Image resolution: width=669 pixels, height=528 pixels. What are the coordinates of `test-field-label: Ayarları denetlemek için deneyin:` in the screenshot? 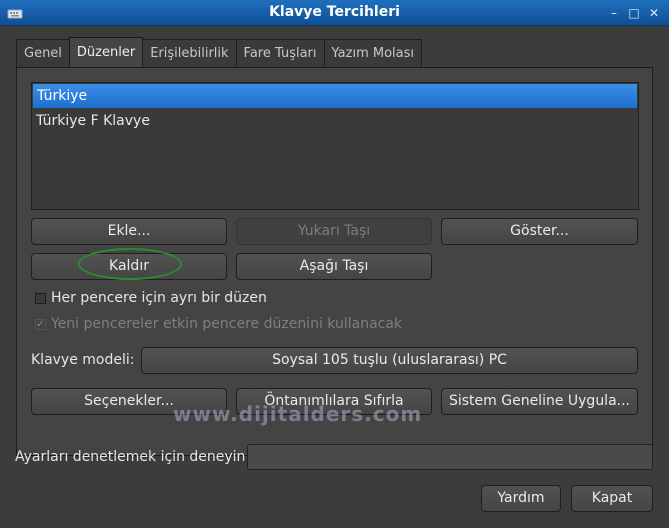 It's located at (133, 457).